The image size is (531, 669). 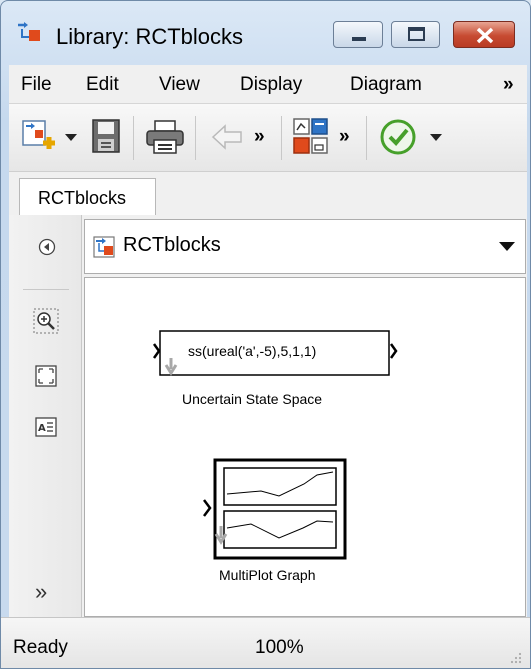 I want to click on check-dropdown-arrow-icon, so click(x=436, y=138).